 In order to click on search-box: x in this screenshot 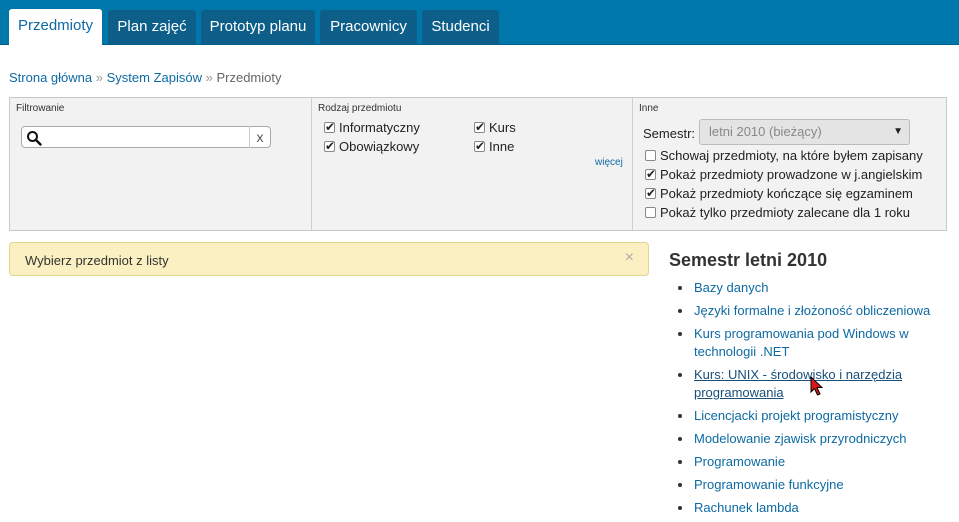, I will do `click(146, 137)`.